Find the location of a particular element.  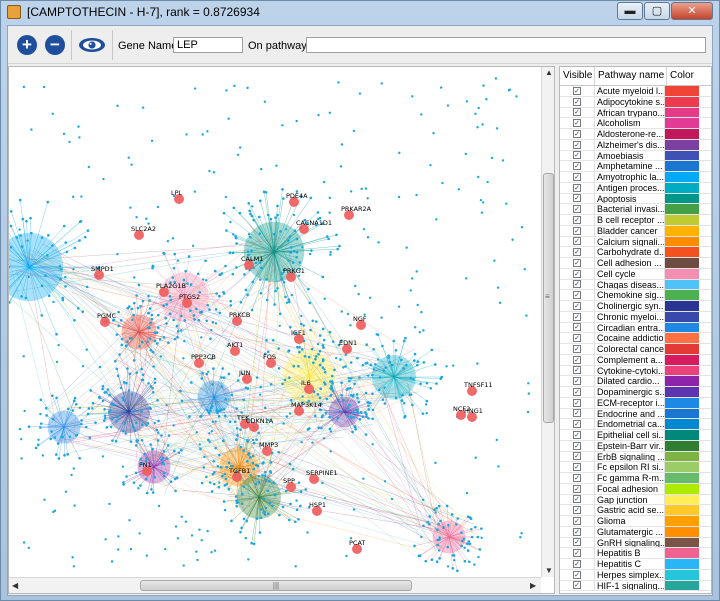

pathways-input is located at coordinates (506, 45).